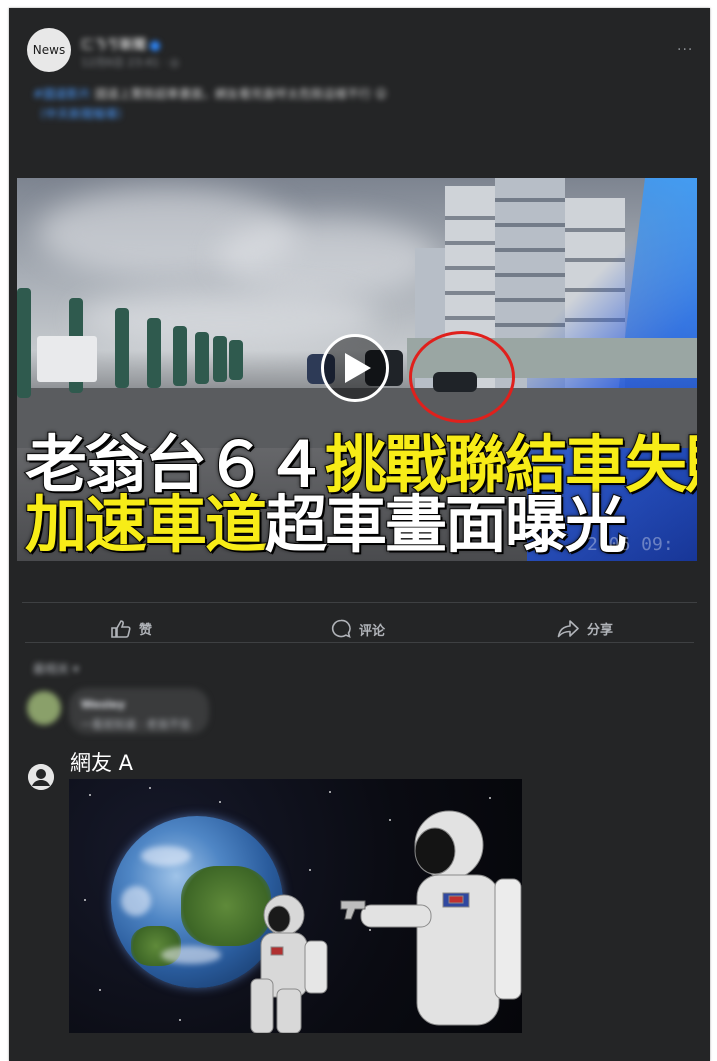 The height and width of the screenshot is (1061, 717). What do you see at coordinates (130, 62) in the screenshot?
I see `post-timestamp: 12月6日 23:41 · ◎` at bounding box center [130, 62].